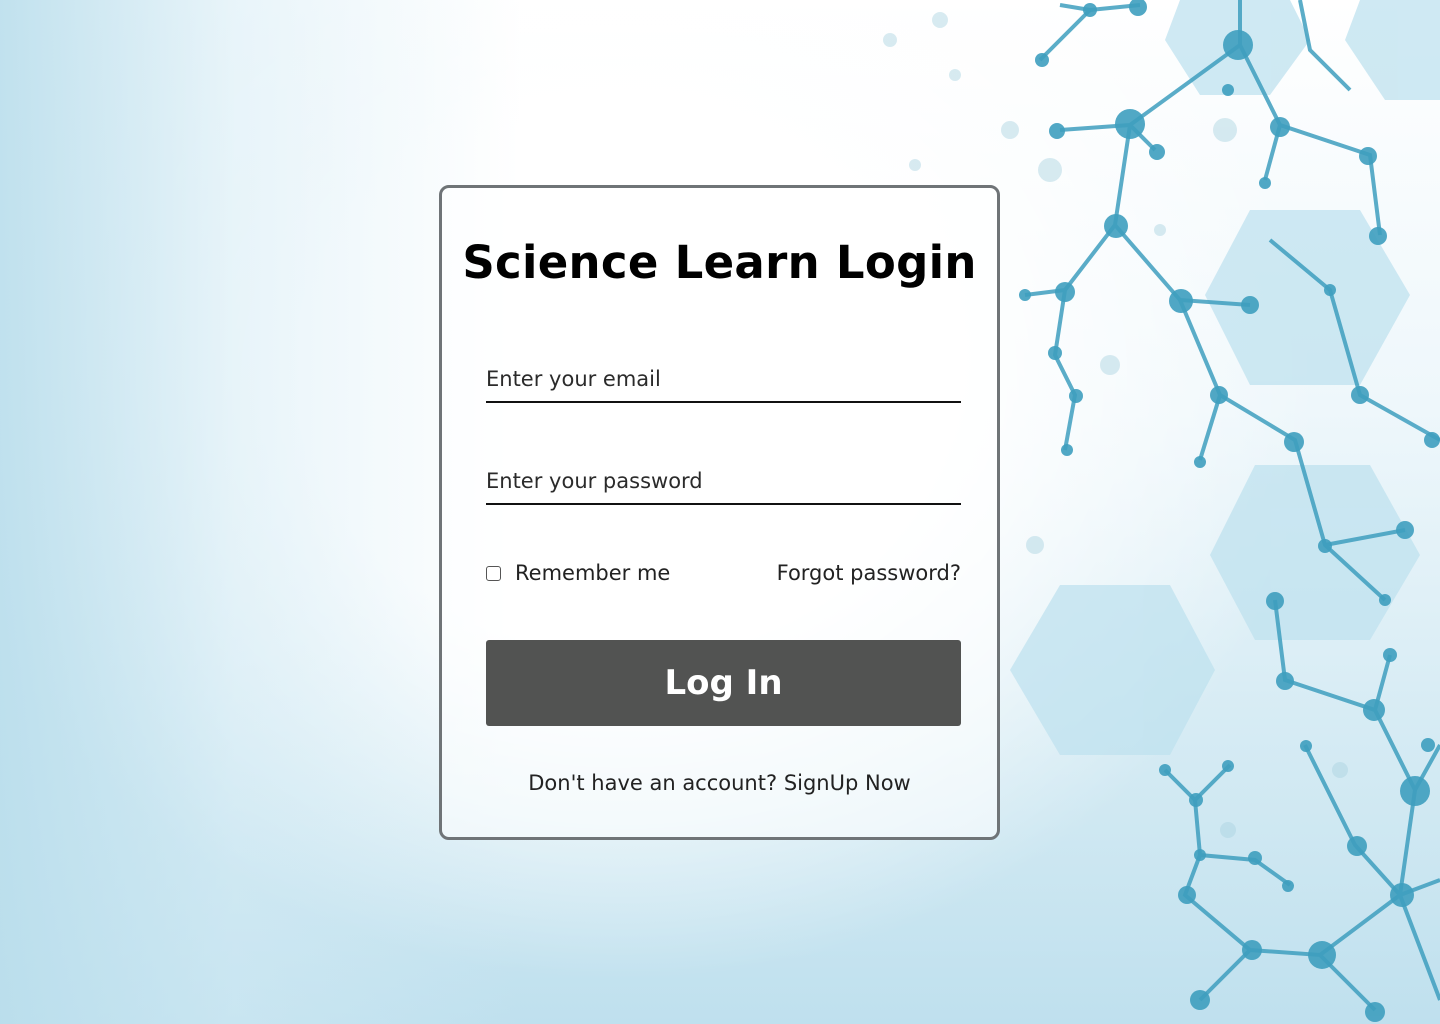 Image resolution: width=1440 pixels, height=1024 pixels. I want to click on signup-link: SignUp Now, so click(847, 783).